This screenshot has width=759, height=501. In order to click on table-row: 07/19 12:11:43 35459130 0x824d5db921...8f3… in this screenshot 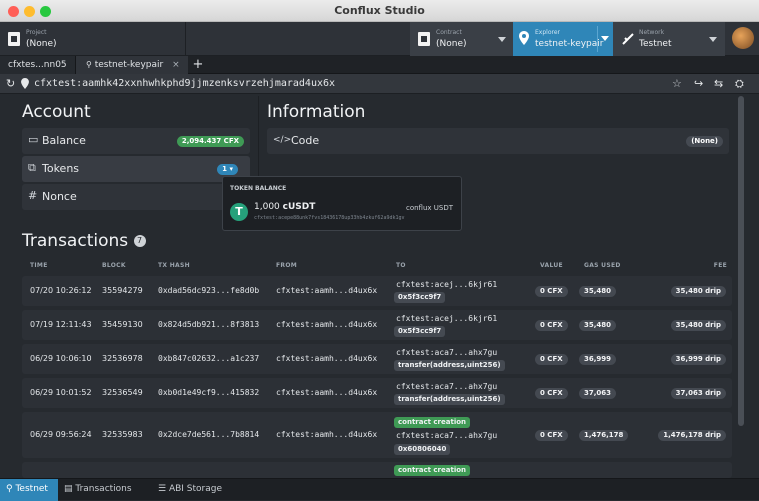, I will do `click(377, 325)`.